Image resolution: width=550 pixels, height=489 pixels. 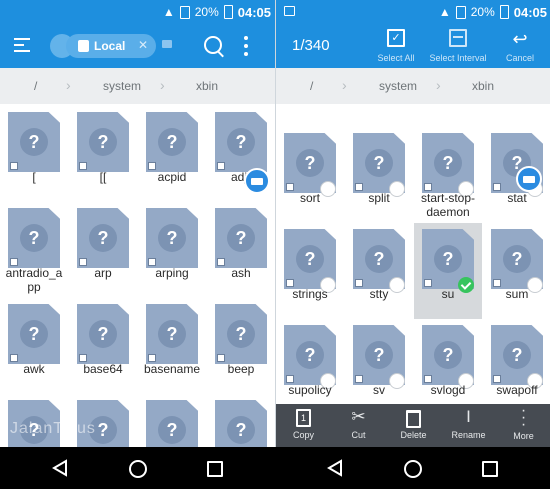 What do you see at coordinates (358, 435) in the screenshot?
I see `cut-label: Cut` at bounding box center [358, 435].